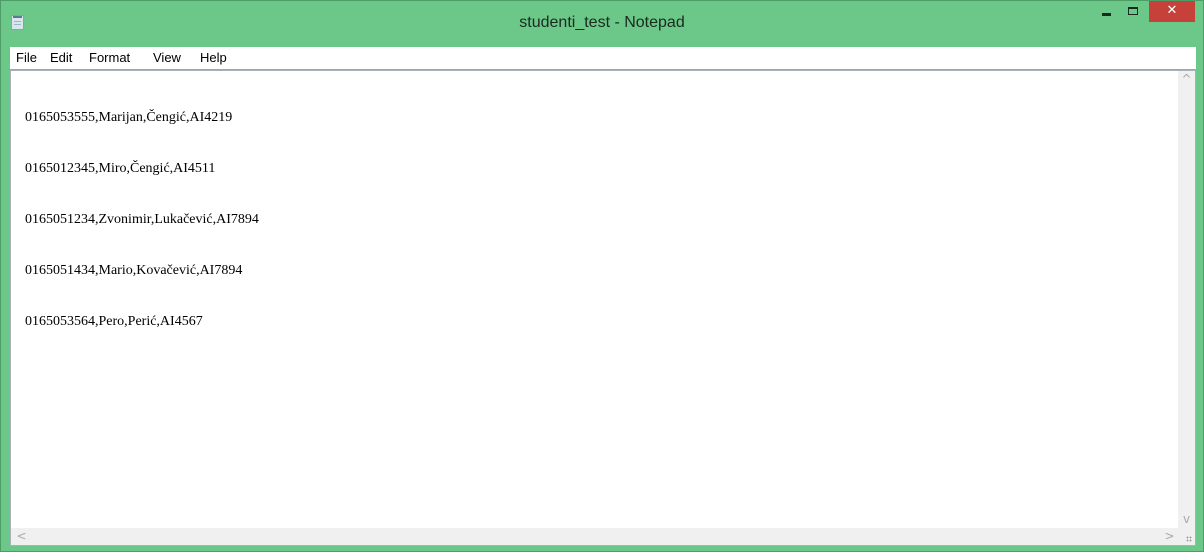  What do you see at coordinates (1186, 79) in the screenshot?
I see `scroll-up-icon: ^` at bounding box center [1186, 79].